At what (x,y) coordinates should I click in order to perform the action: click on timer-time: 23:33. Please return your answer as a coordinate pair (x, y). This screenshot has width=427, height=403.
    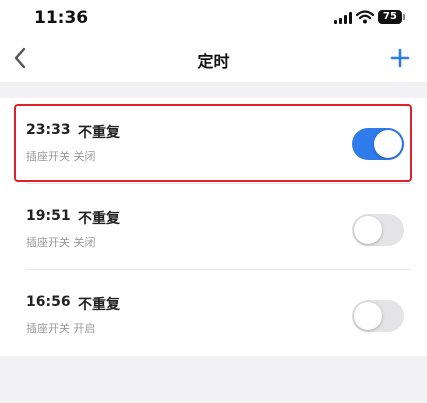
    Looking at the image, I should click on (48, 130).